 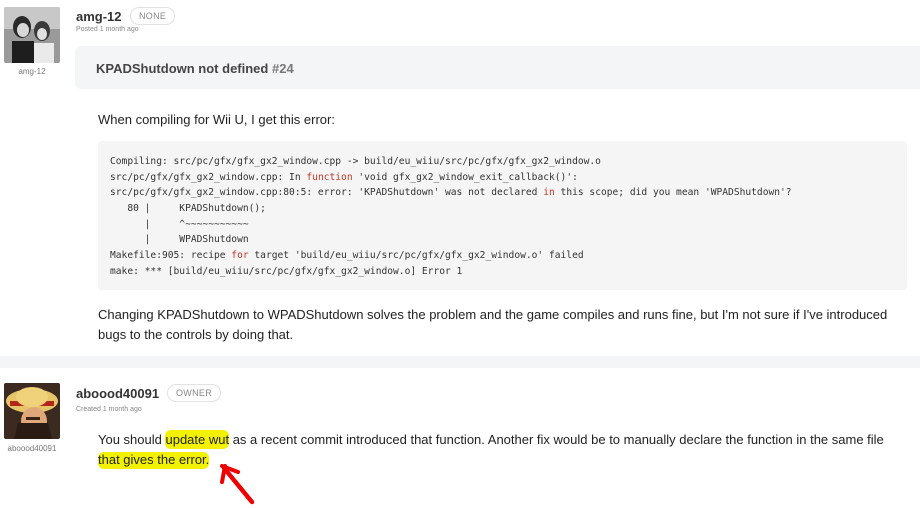 I want to click on code-text: | ^~~~~~~~~~~~, so click(x=179, y=224).